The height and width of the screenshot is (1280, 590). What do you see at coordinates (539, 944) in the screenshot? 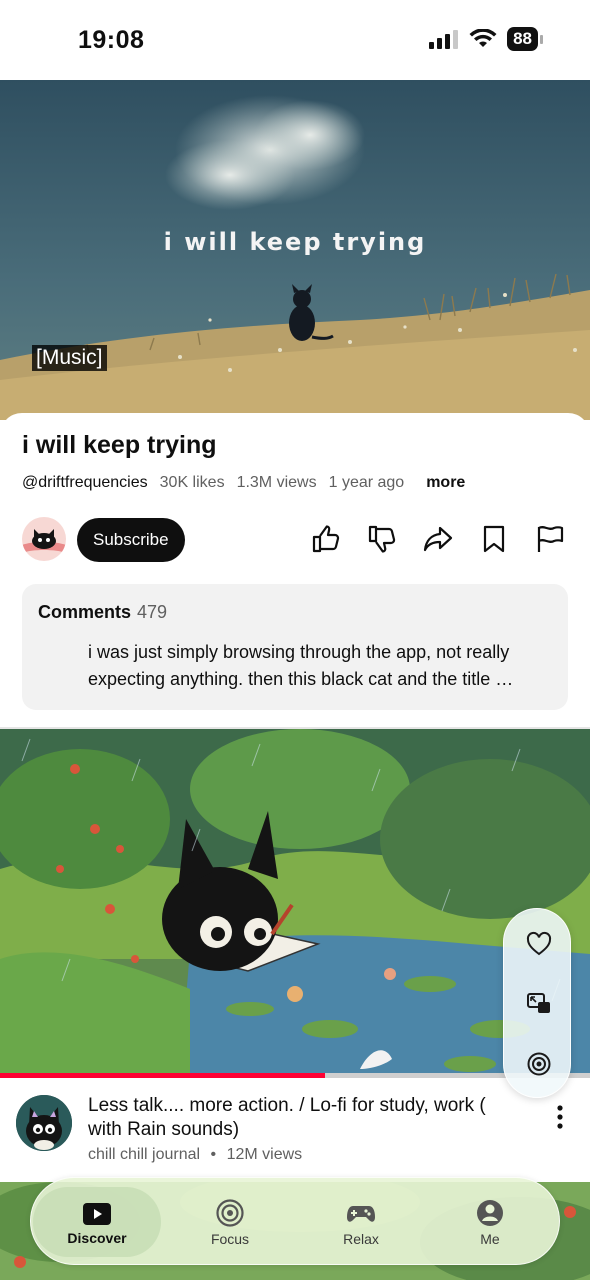
I see `heart-icon` at bounding box center [539, 944].